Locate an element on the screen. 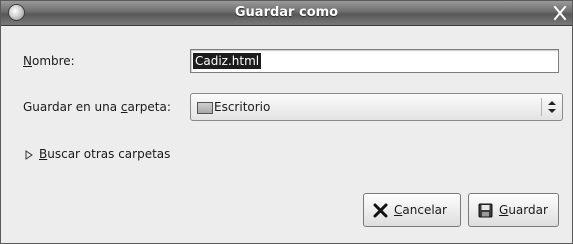  save-button-label: Guardar is located at coordinates (523, 210).